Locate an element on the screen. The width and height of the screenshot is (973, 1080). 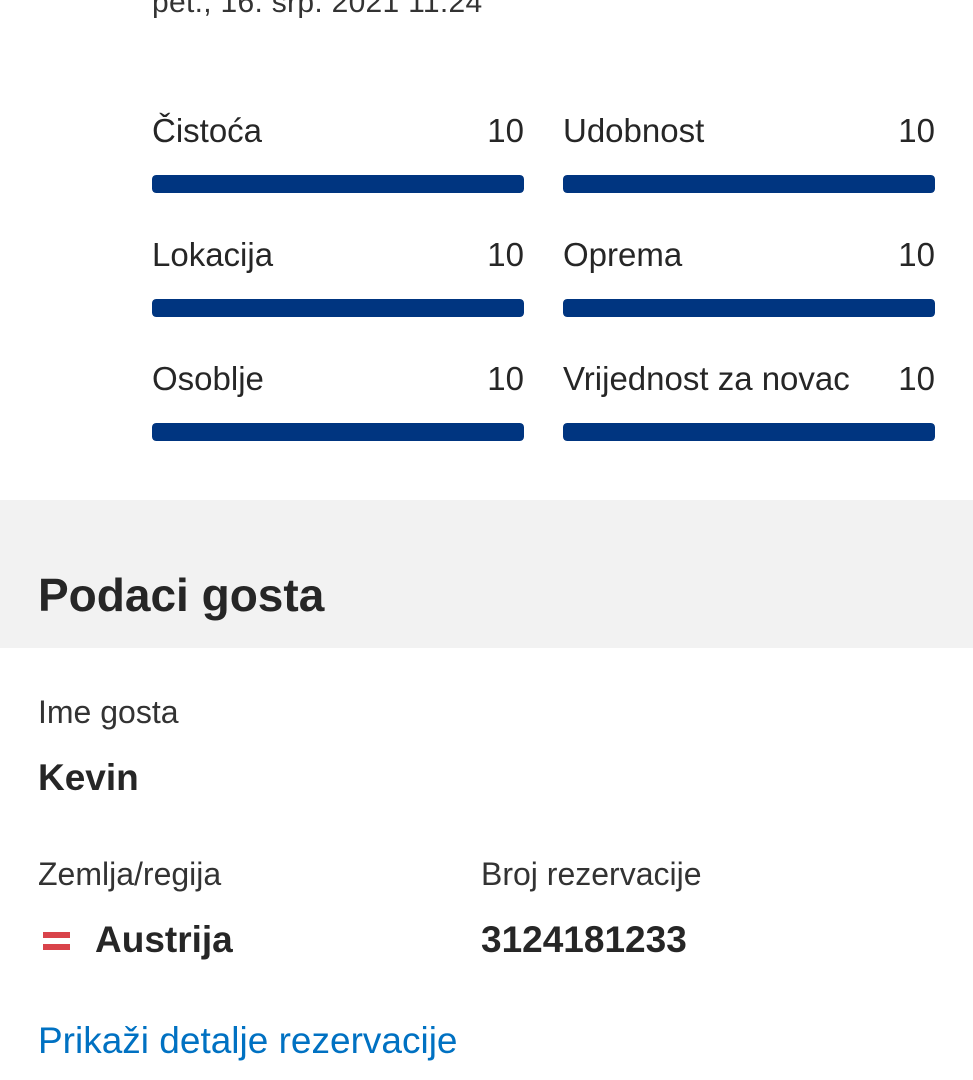
score-item-oprema: Oprema 10 is located at coordinates (749, 298).